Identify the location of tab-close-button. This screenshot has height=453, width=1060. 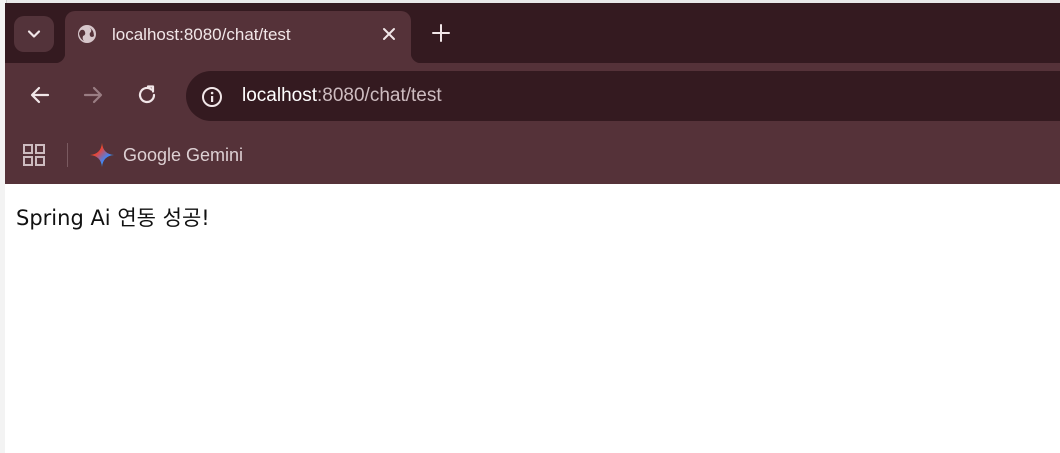
(389, 34).